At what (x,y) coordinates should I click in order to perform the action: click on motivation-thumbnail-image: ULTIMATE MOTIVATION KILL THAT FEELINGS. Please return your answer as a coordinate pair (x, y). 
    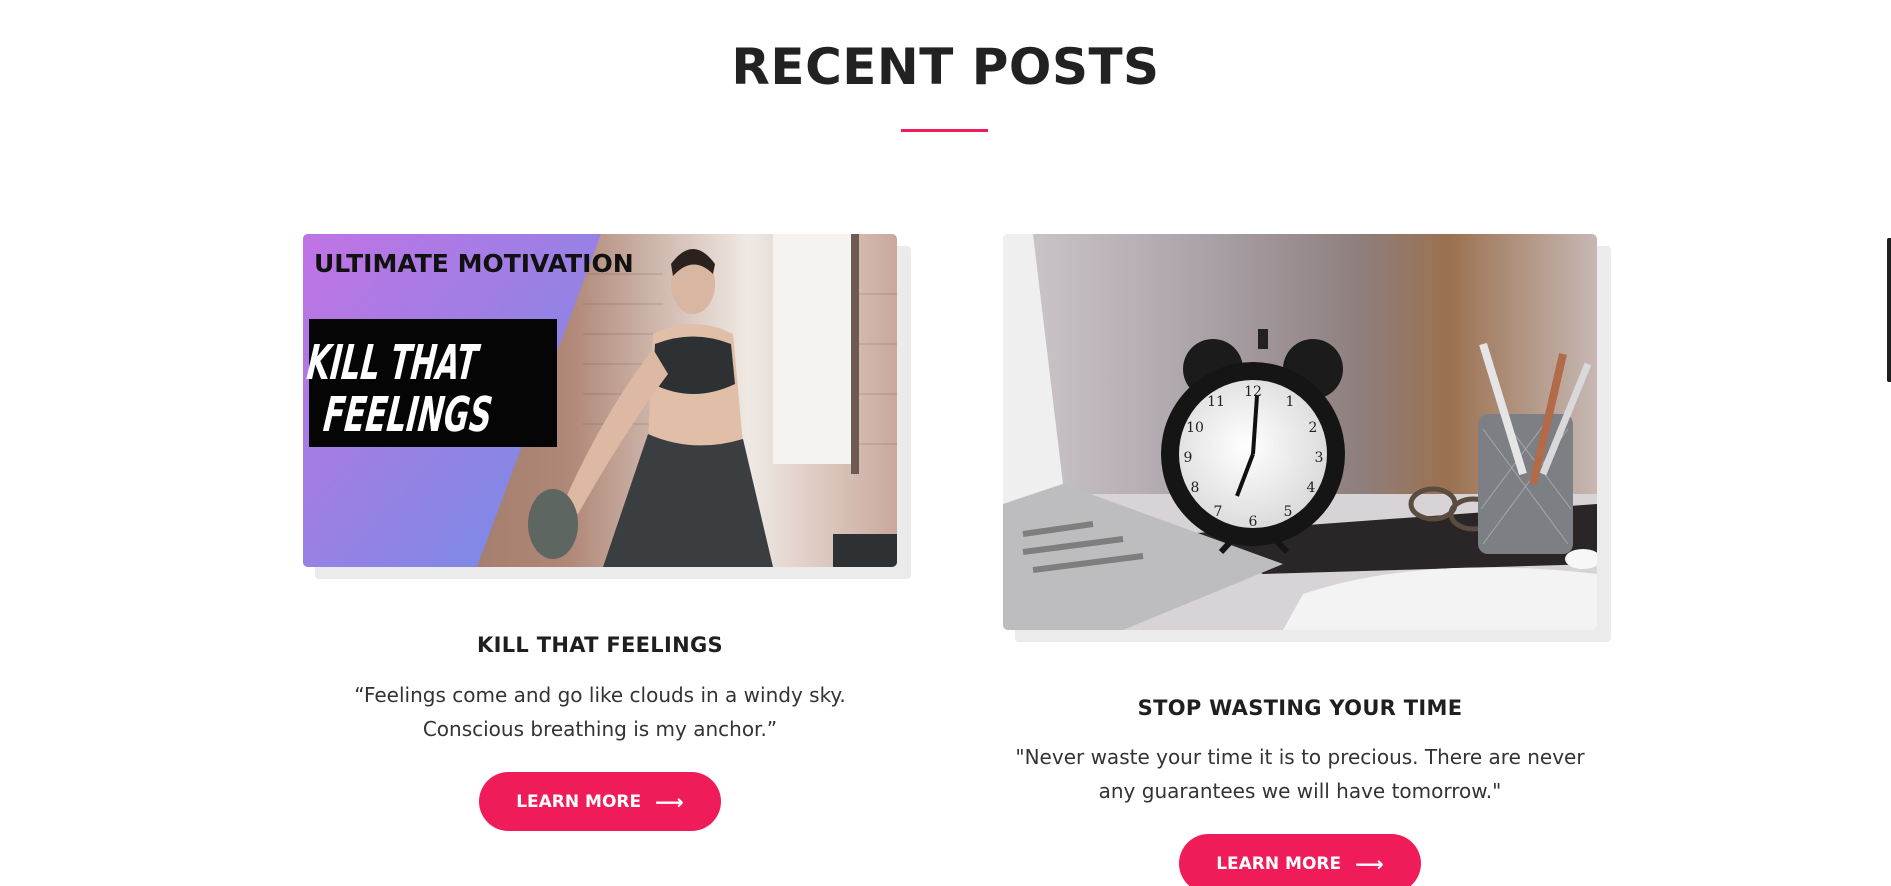
    Looking at the image, I should click on (600, 400).